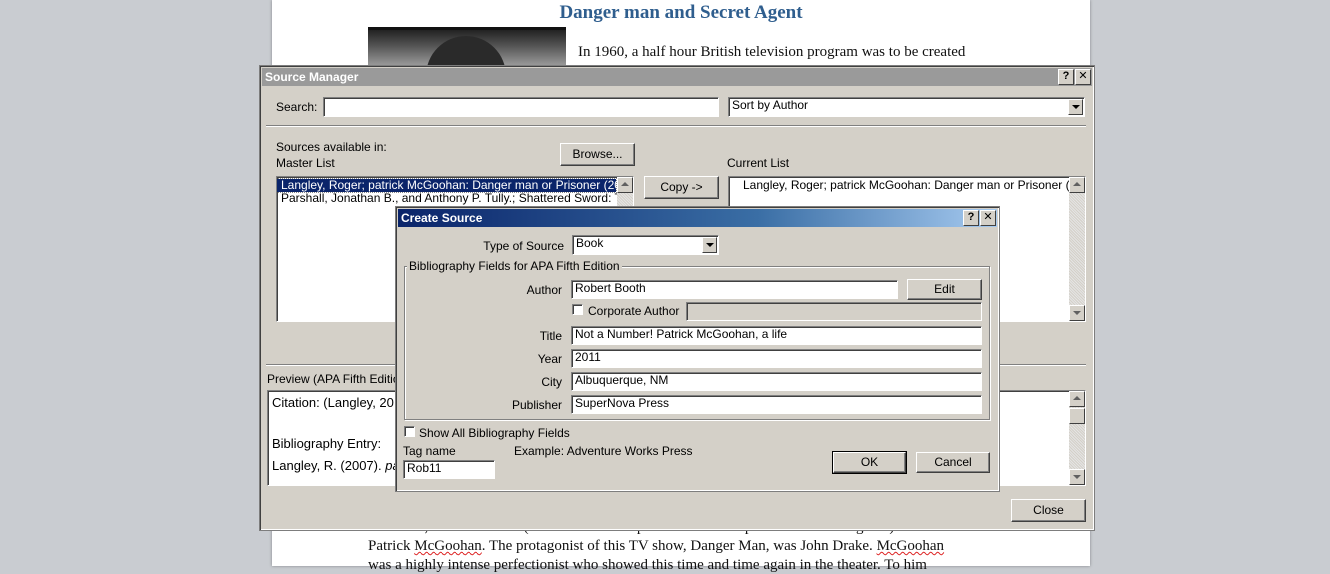  Describe the element at coordinates (869, 462) in the screenshot. I see `ok-button: OK` at that location.